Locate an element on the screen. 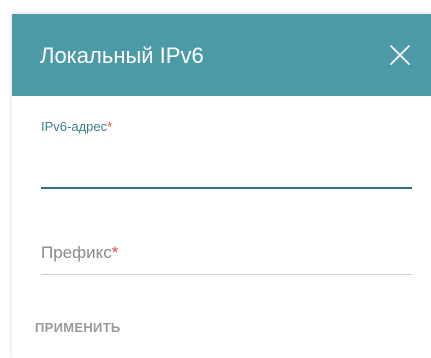  apply-button: ПРИМЕНИТЬ is located at coordinates (78, 328).